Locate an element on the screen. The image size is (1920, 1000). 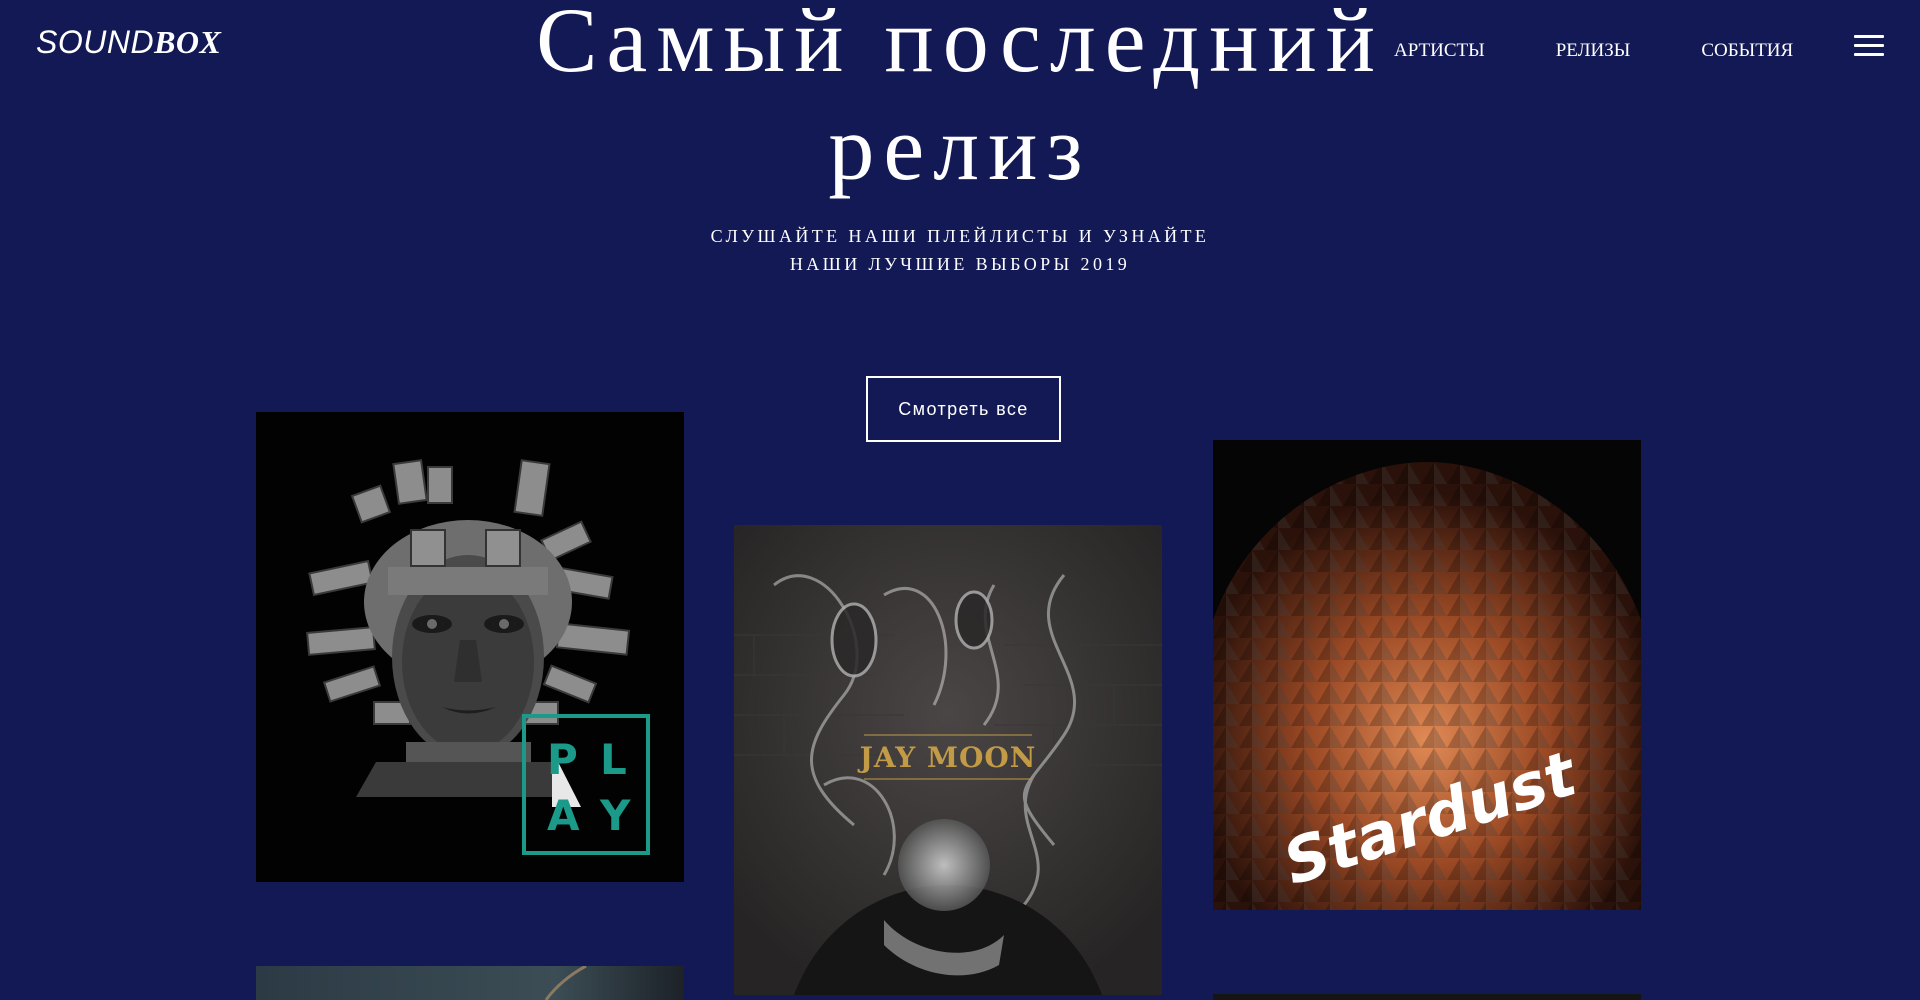
view-all-button: Смотреть все is located at coordinates (963, 409).